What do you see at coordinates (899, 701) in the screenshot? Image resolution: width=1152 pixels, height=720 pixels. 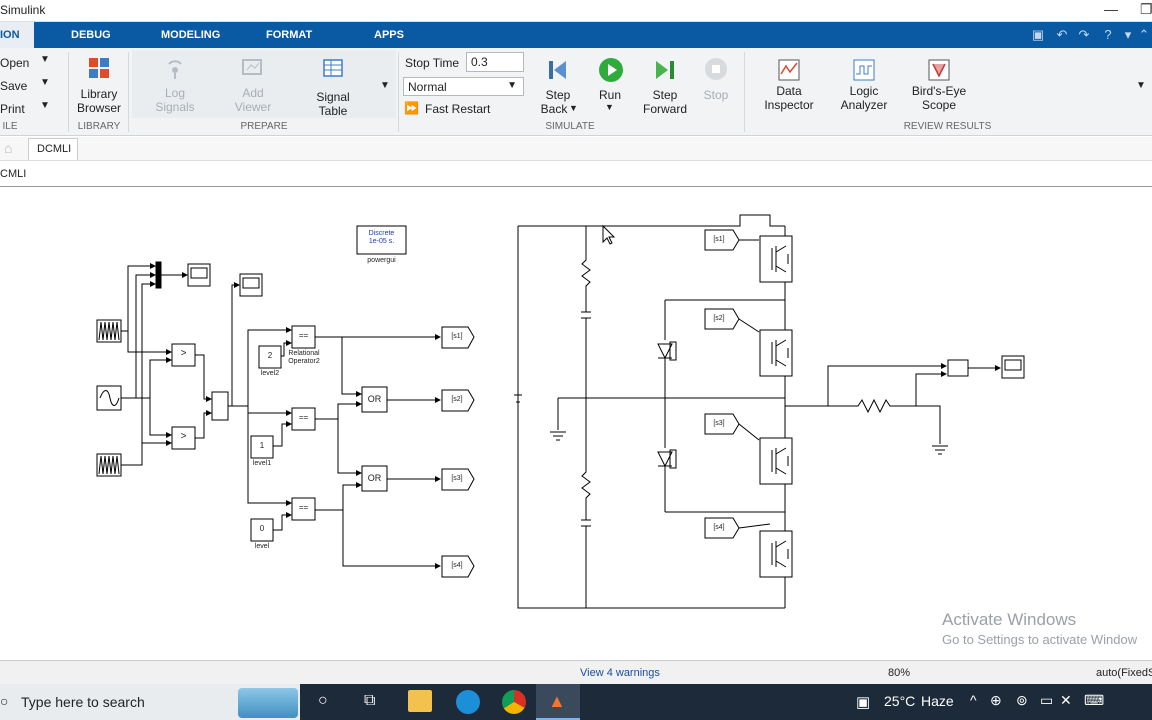 I see `weather-temperature: 25°C` at bounding box center [899, 701].